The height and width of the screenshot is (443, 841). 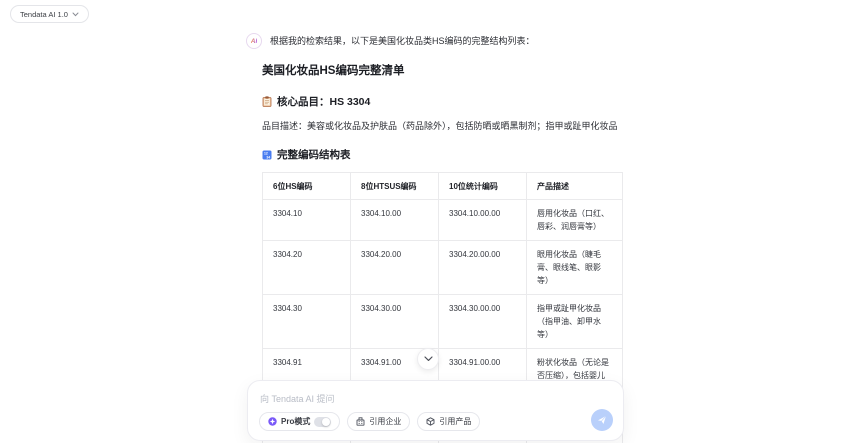 What do you see at coordinates (360, 421) in the screenshot?
I see `building-icon` at bounding box center [360, 421].